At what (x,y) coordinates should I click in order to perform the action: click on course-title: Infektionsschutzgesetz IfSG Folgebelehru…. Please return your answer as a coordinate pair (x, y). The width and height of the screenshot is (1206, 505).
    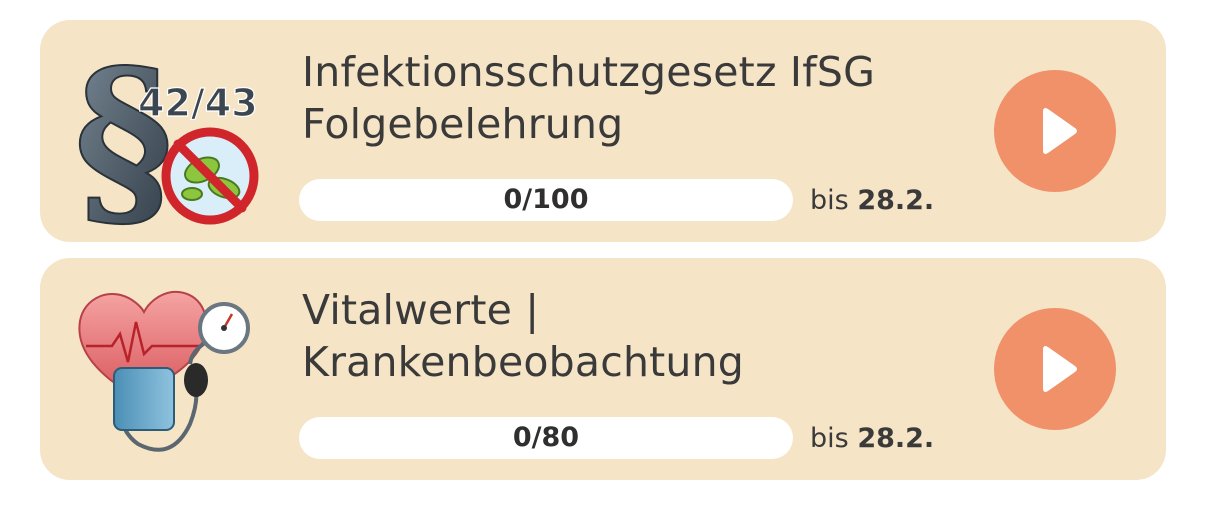
    Looking at the image, I should click on (612, 98).